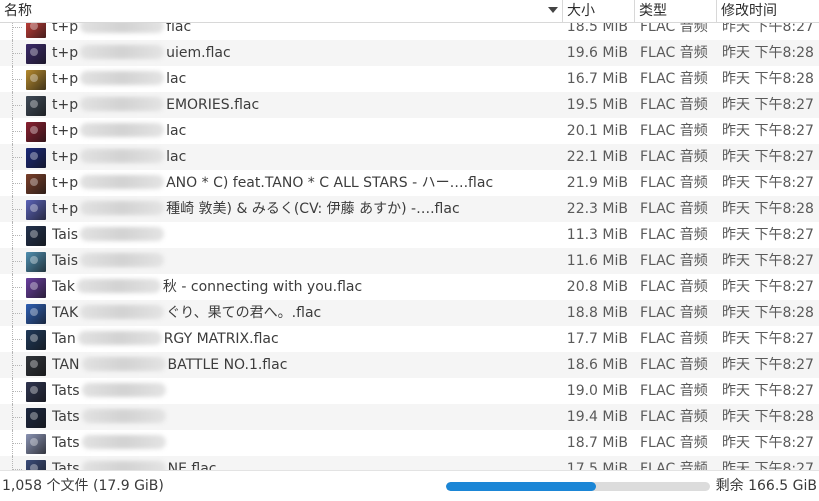 The height and width of the screenshot is (501, 819). Describe the element at coordinates (409, 463) in the screenshot. I see `file-row: Tats NE.flac 17.5 MiB FLAC 音频 昨天 下午8:27` at that location.